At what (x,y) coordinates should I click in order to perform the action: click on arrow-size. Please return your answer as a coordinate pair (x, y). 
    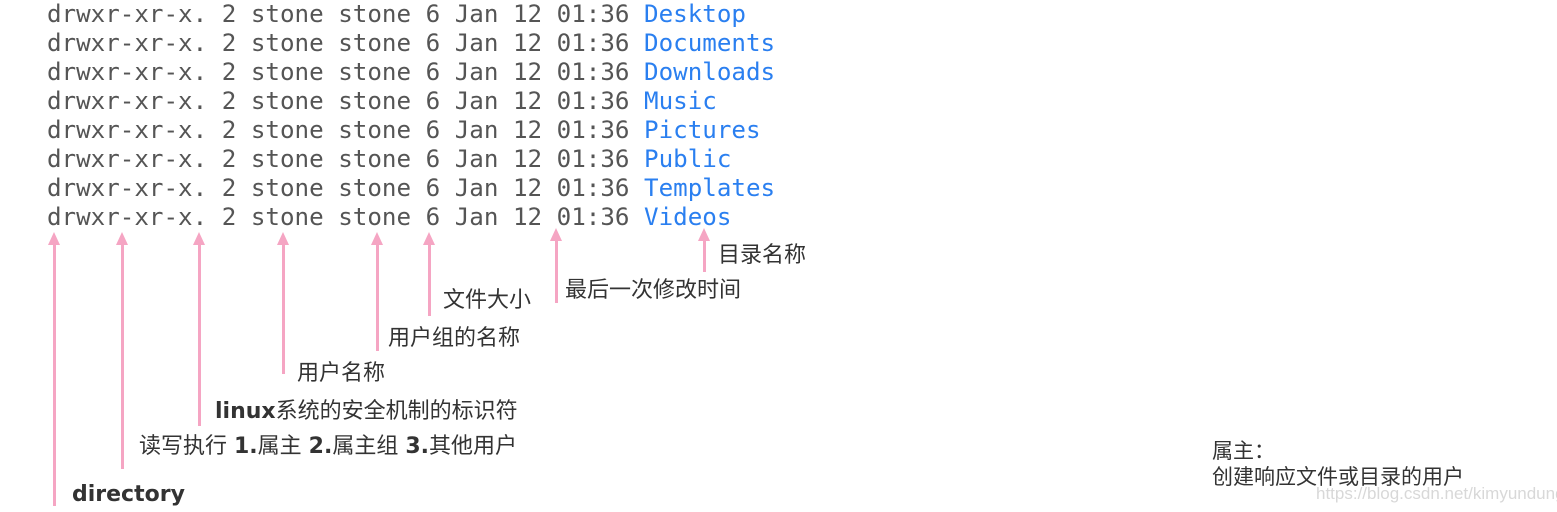
    Looking at the image, I should click on (429, 274).